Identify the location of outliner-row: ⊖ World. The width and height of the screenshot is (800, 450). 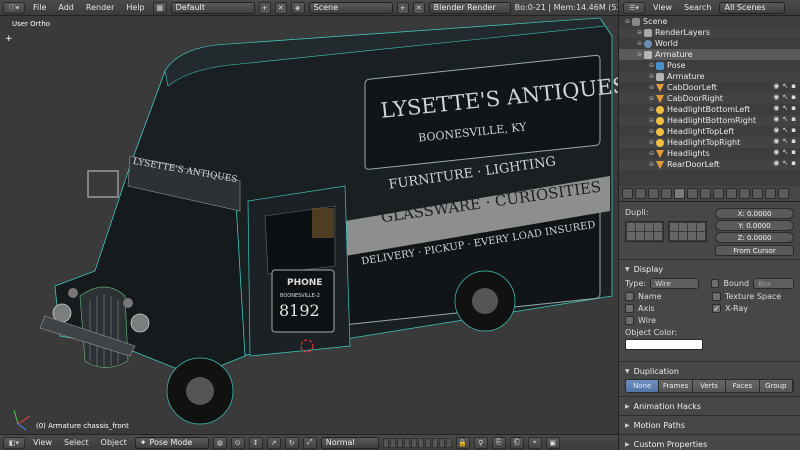
(709, 43).